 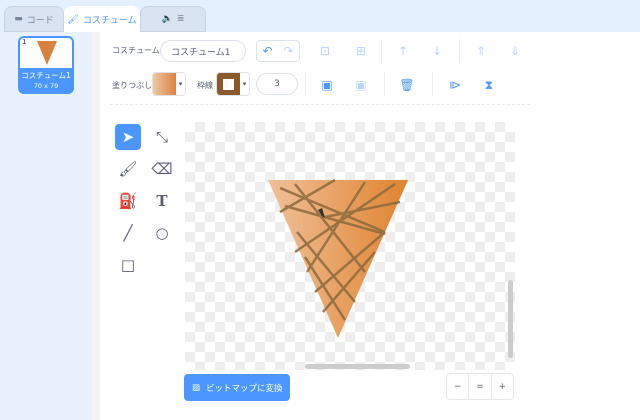 I want to click on sound-icon: 🔈, so click(x=167, y=19).